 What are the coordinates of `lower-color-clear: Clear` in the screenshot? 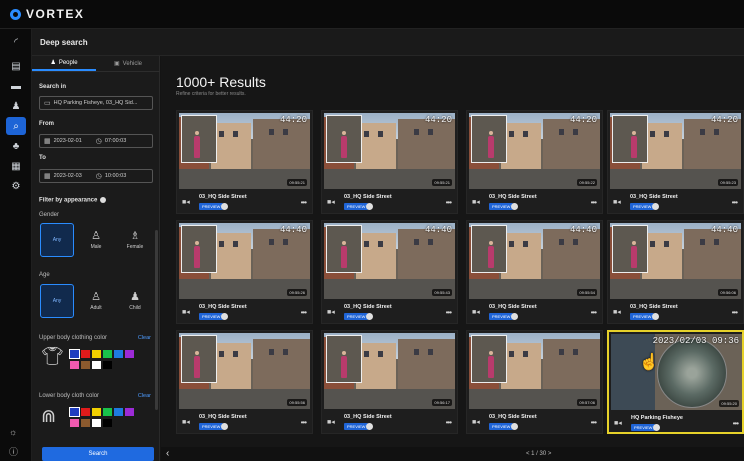 It's located at (144, 396).